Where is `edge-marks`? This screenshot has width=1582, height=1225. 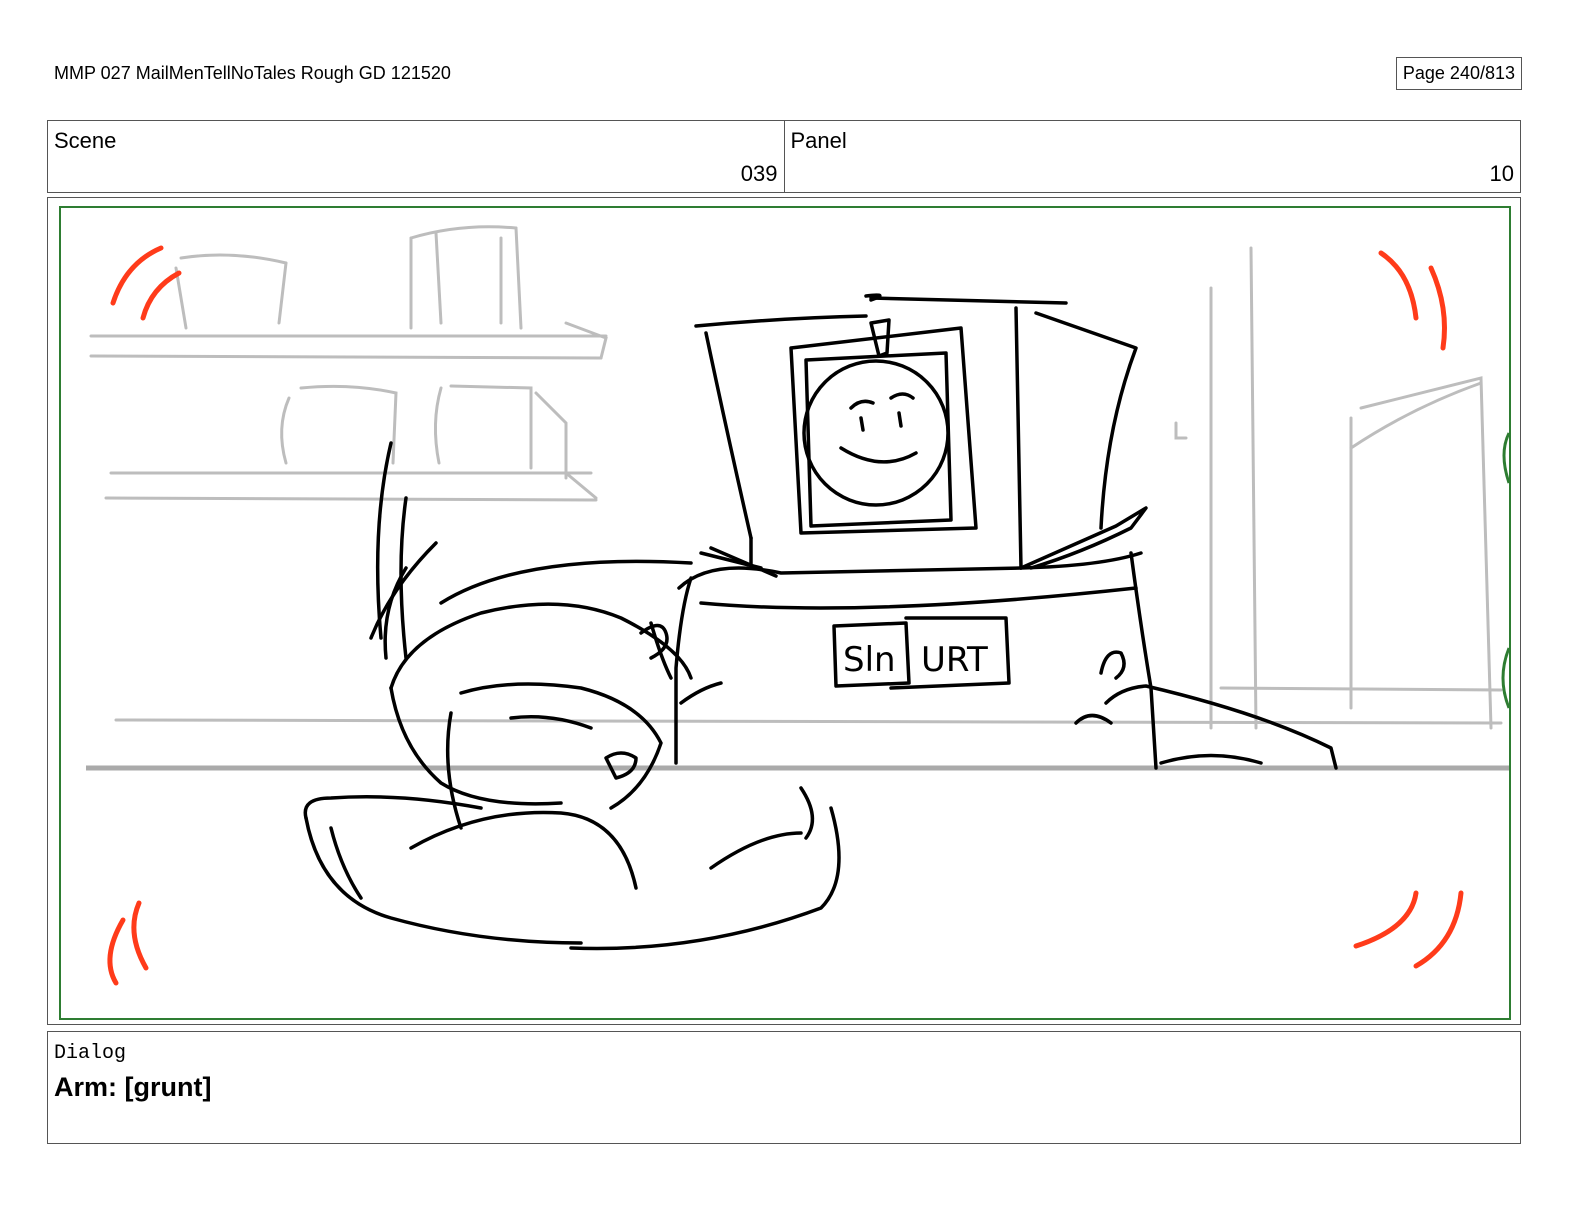 edge-marks is located at coordinates (1505, 570).